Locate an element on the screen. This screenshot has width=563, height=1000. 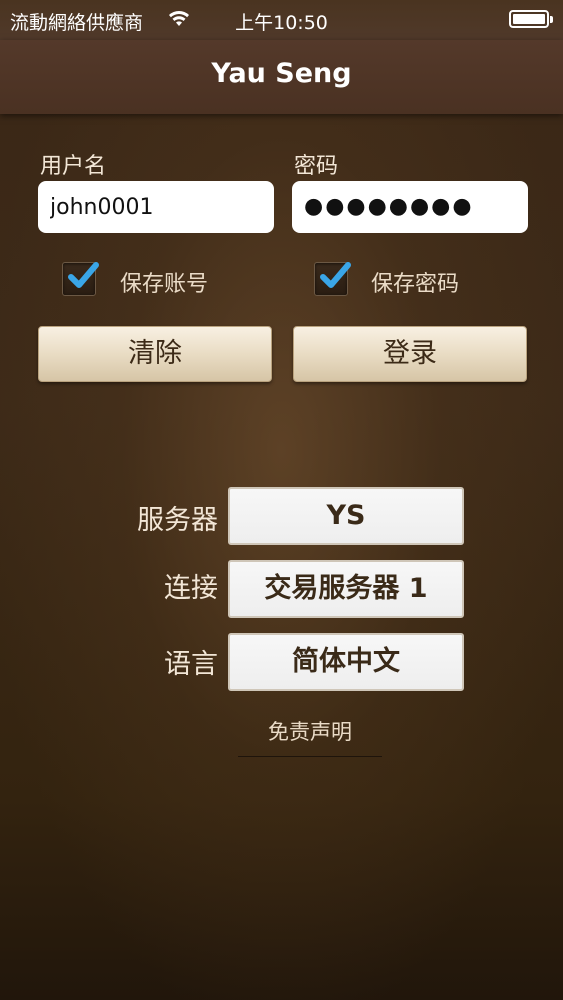
battery-icon is located at coordinates (531, 19).